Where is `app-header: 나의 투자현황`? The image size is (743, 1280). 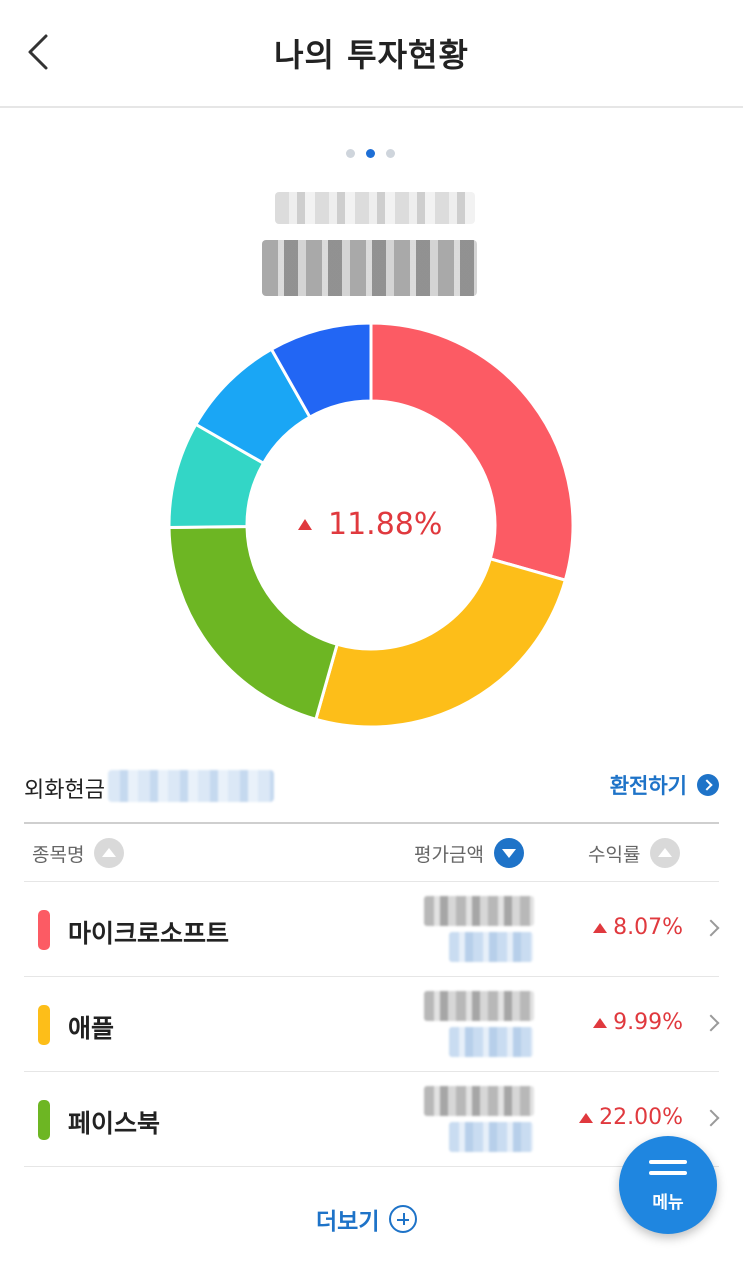 app-header: 나의 투자현황 is located at coordinates (371, 54).